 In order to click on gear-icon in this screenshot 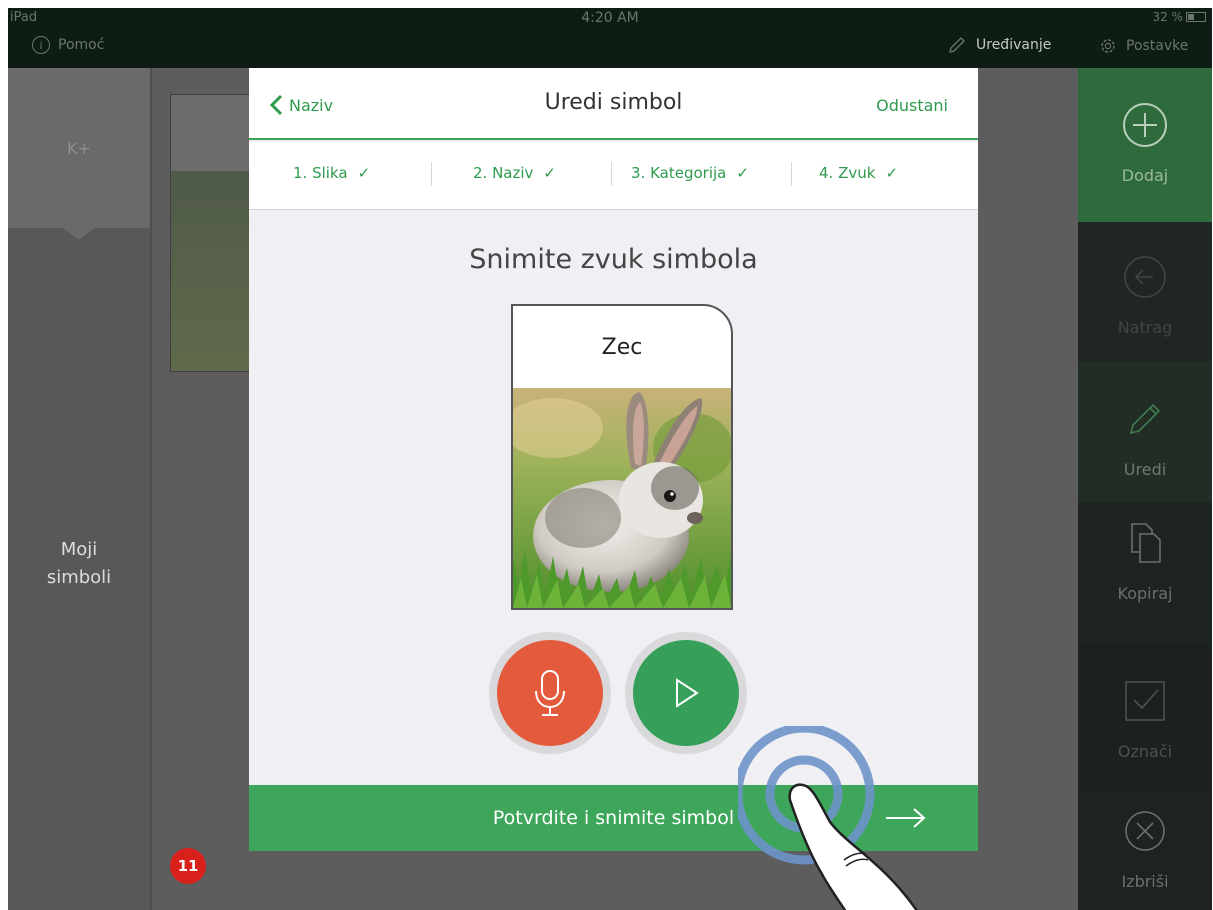, I will do `click(1108, 46)`.